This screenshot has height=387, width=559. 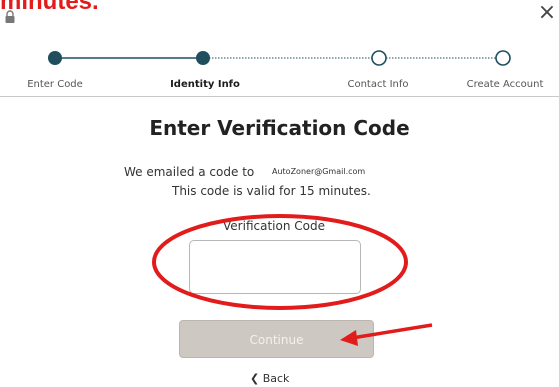 I want to click on lock-icon, so click(x=10, y=16).